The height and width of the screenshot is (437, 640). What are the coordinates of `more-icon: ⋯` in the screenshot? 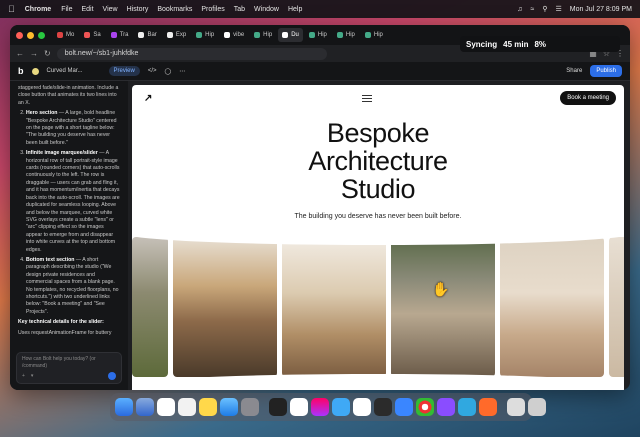 It's located at (182, 71).